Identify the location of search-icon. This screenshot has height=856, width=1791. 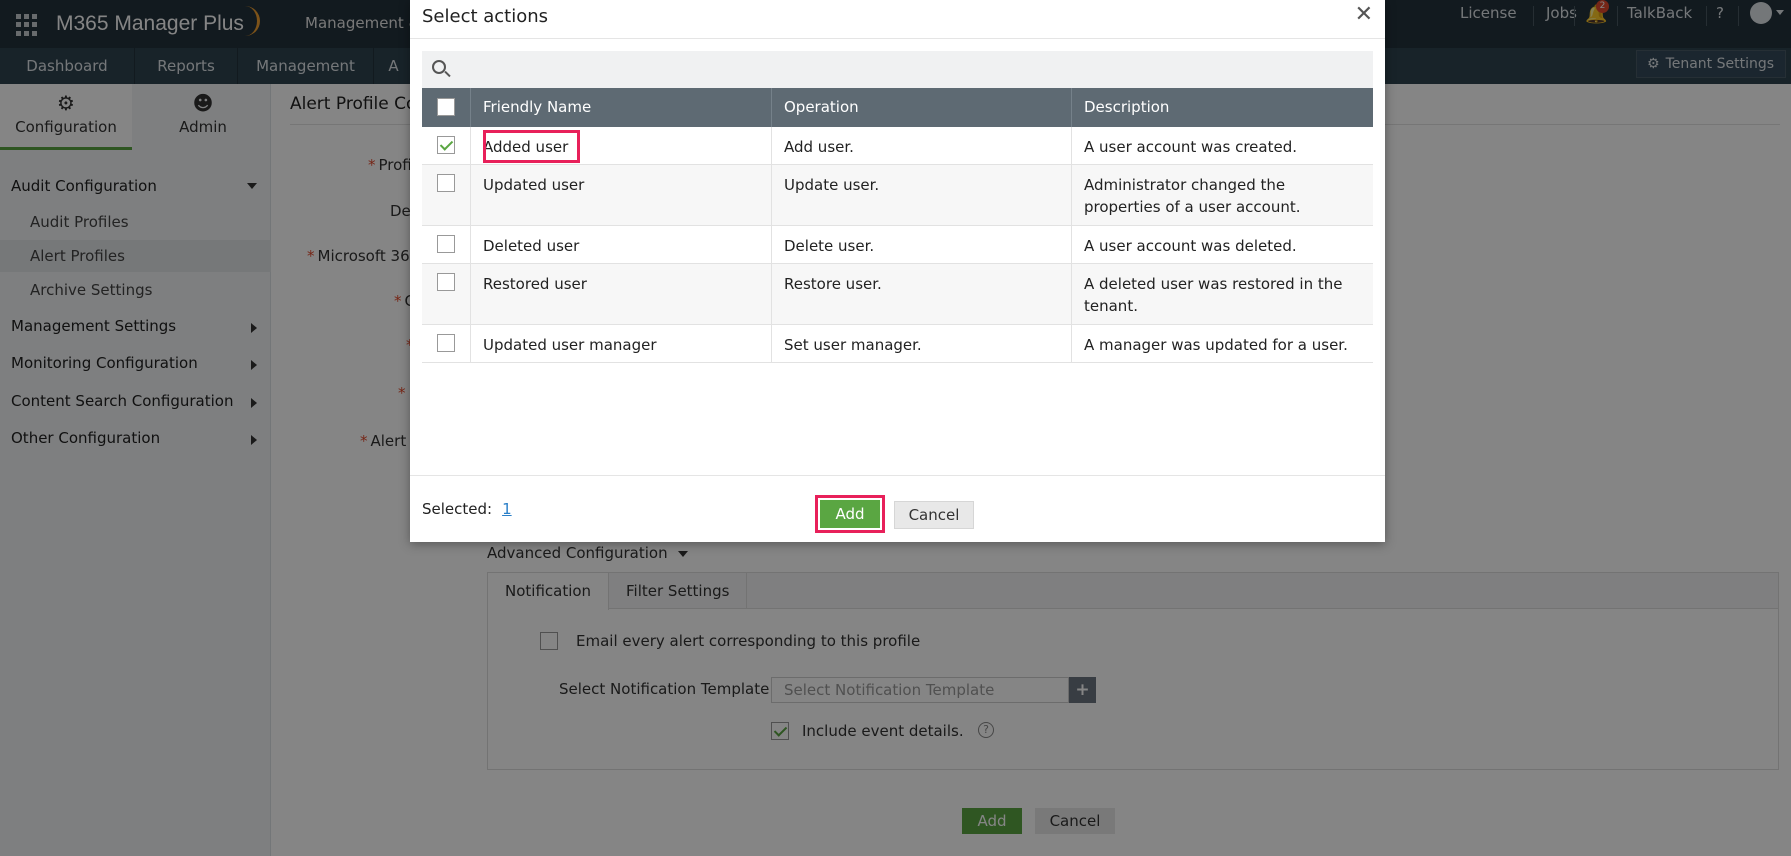
(439, 67).